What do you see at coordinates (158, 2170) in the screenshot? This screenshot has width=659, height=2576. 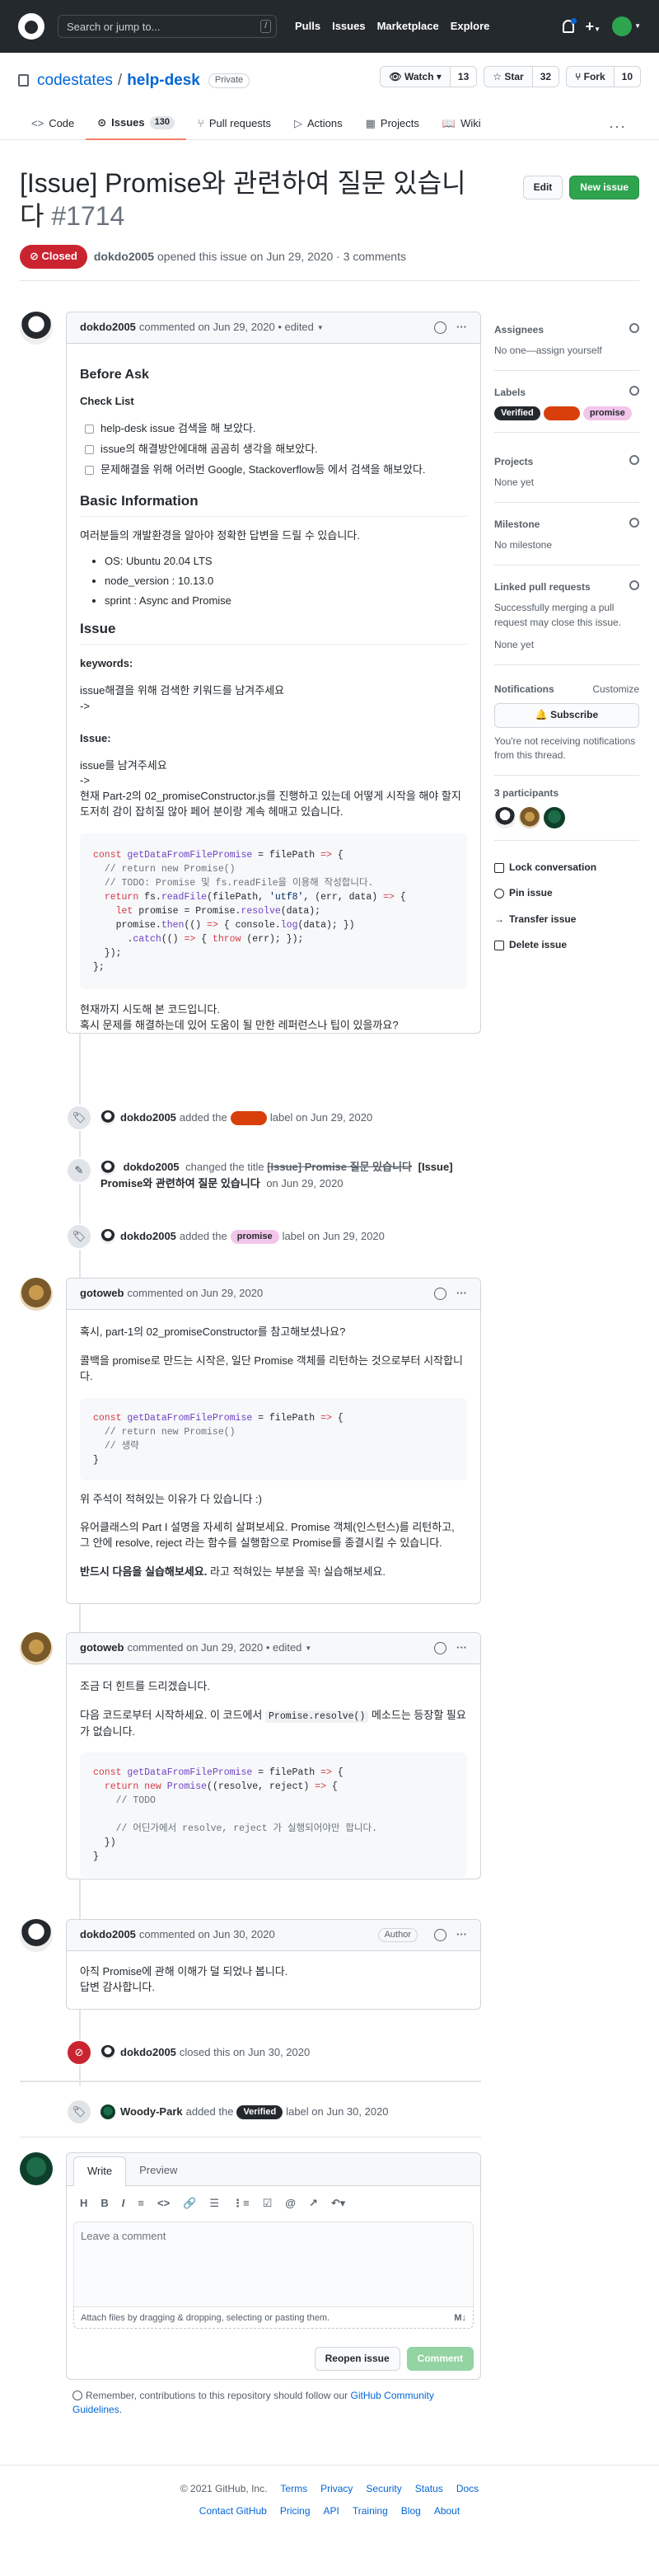 I see `tab-preview: Preview` at bounding box center [158, 2170].